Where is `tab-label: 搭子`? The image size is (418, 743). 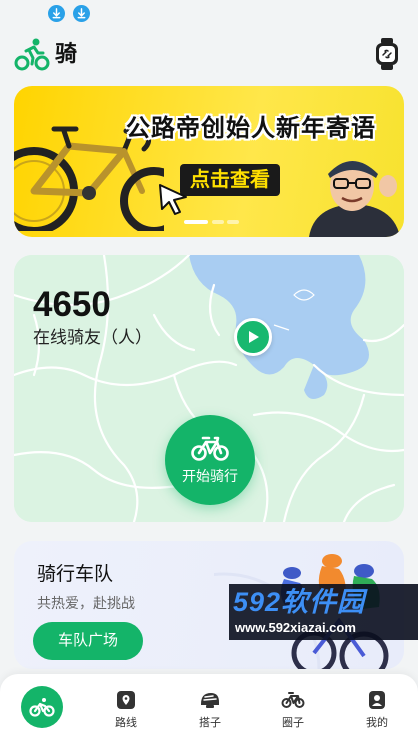 tab-label: 搭子 is located at coordinates (210, 723).